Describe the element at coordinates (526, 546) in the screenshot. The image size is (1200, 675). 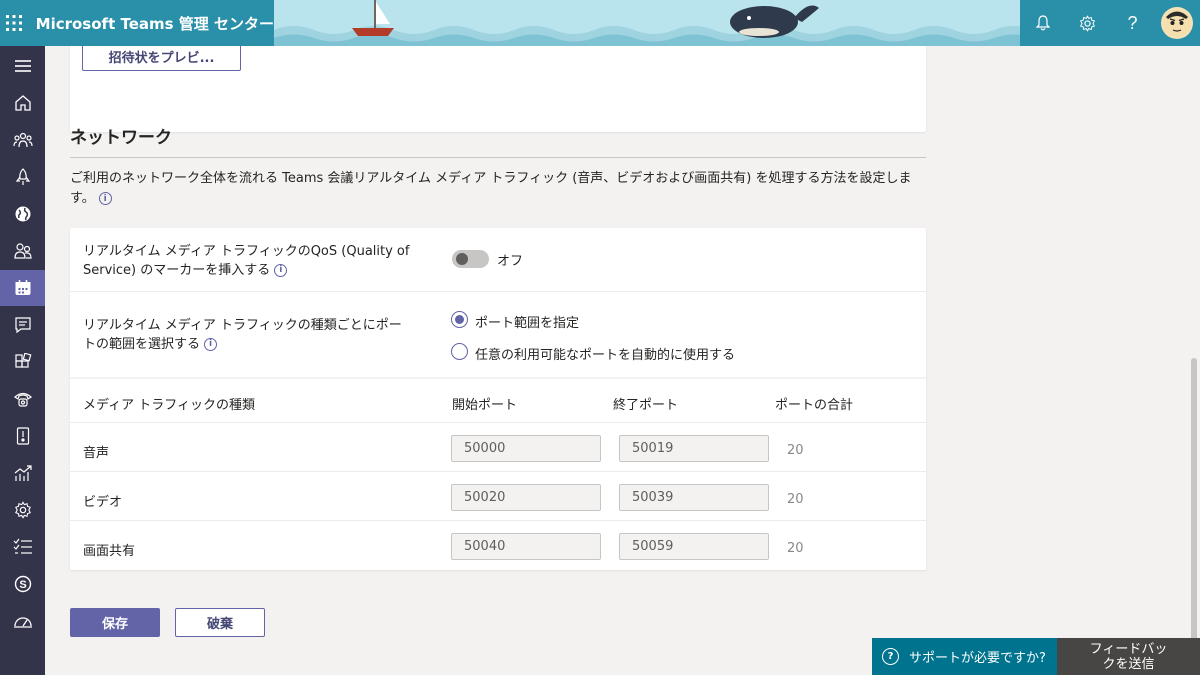
I see `screenshare-start-port-input: 50040` at that location.